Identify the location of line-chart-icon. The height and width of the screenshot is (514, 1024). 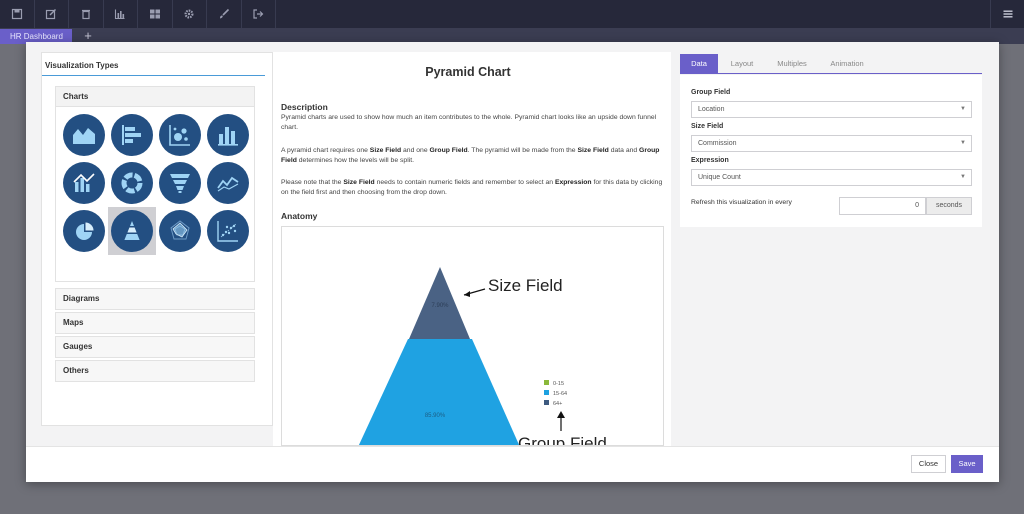
(228, 183).